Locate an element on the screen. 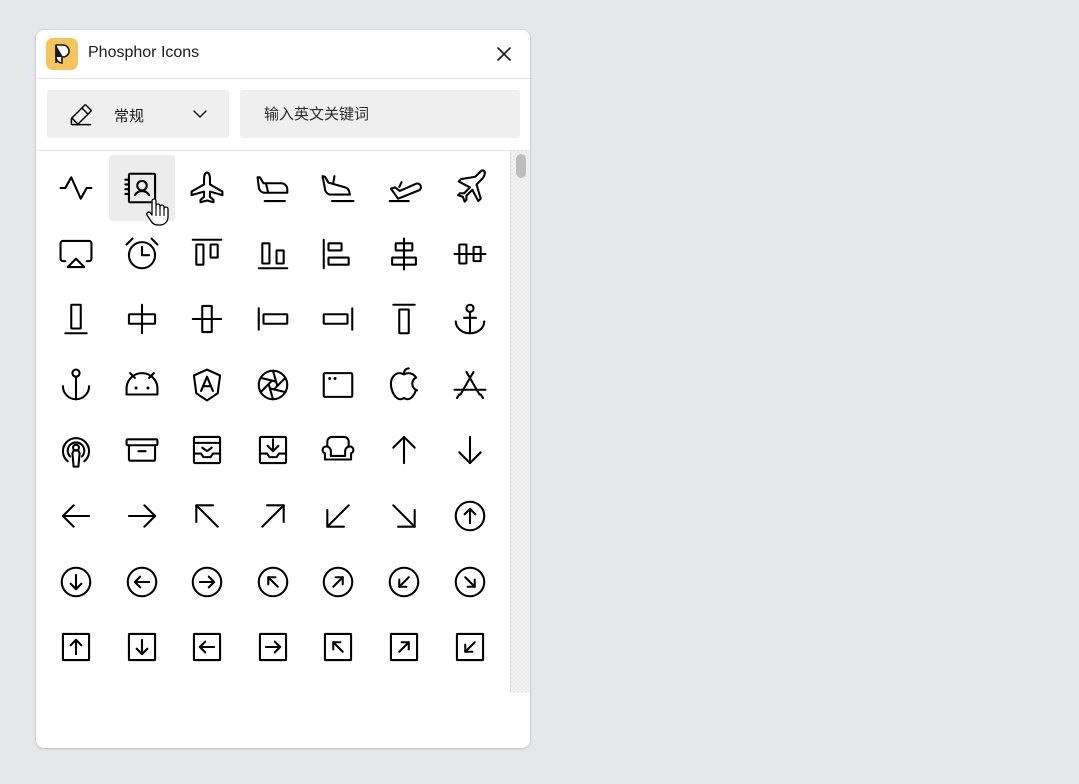 The image size is (1079, 784). airplane-icon is located at coordinates (207, 187).